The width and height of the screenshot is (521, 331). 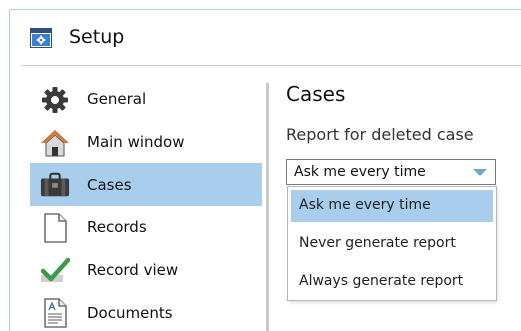 What do you see at coordinates (381, 281) in the screenshot?
I see `option-label: Always generate report` at bounding box center [381, 281].